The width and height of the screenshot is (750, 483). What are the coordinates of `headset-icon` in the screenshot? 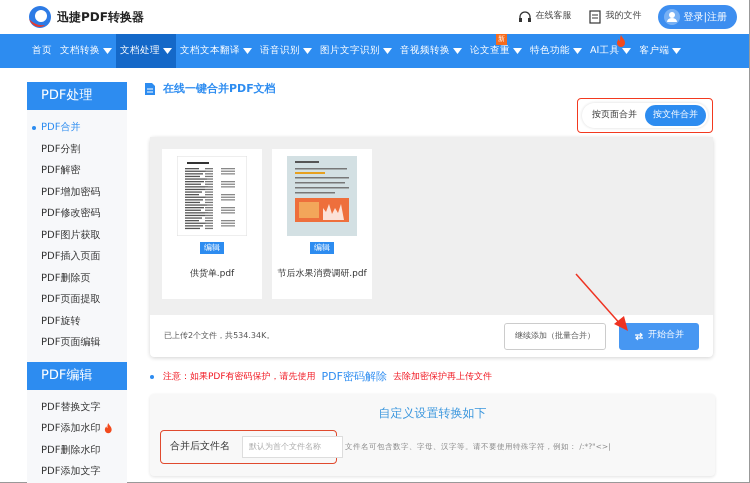 It's located at (525, 17).